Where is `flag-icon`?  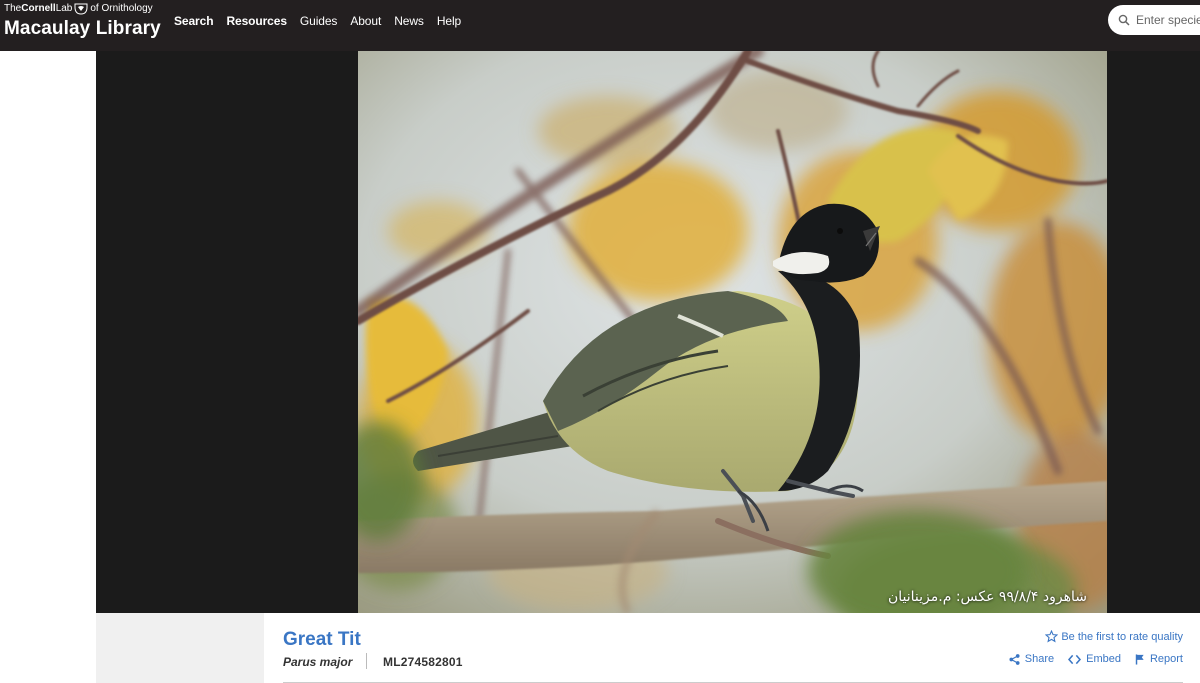 flag-icon is located at coordinates (1139, 659).